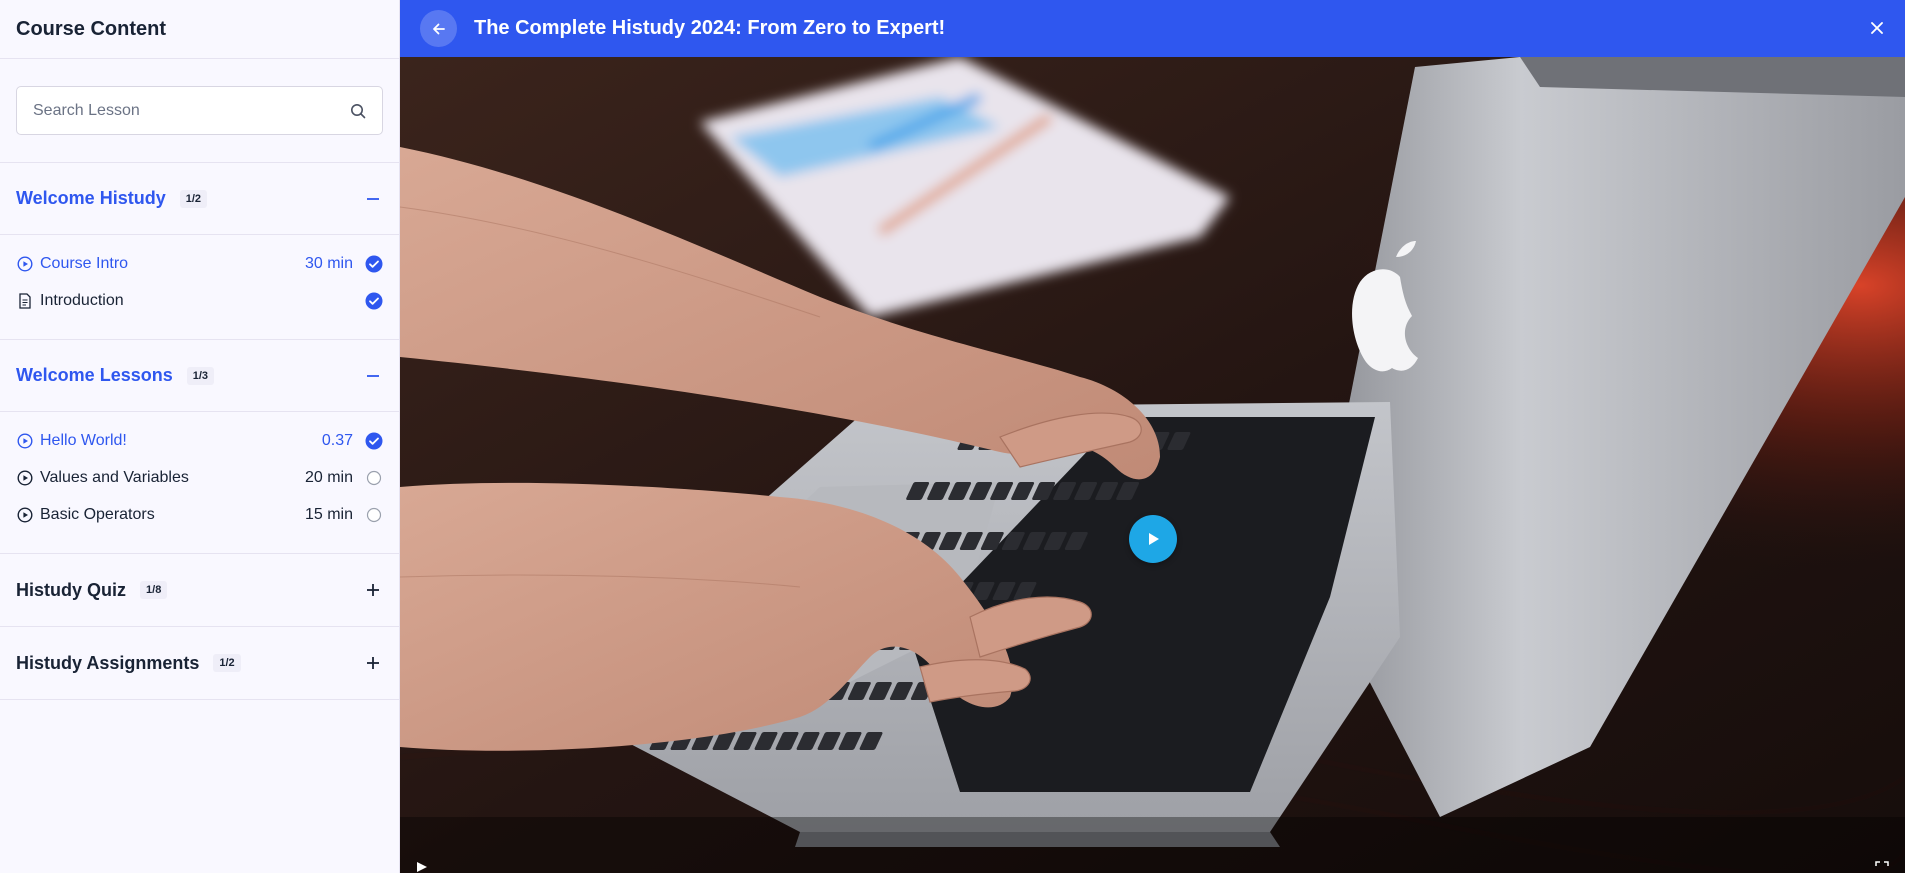 The image size is (1905, 873). I want to click on section-title: Welcome Lessons, so click(94, 375).